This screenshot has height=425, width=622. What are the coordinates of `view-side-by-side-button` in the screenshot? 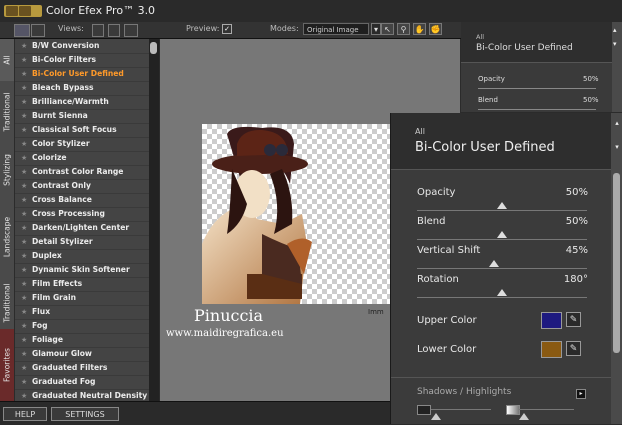 It's located at (131, 30).